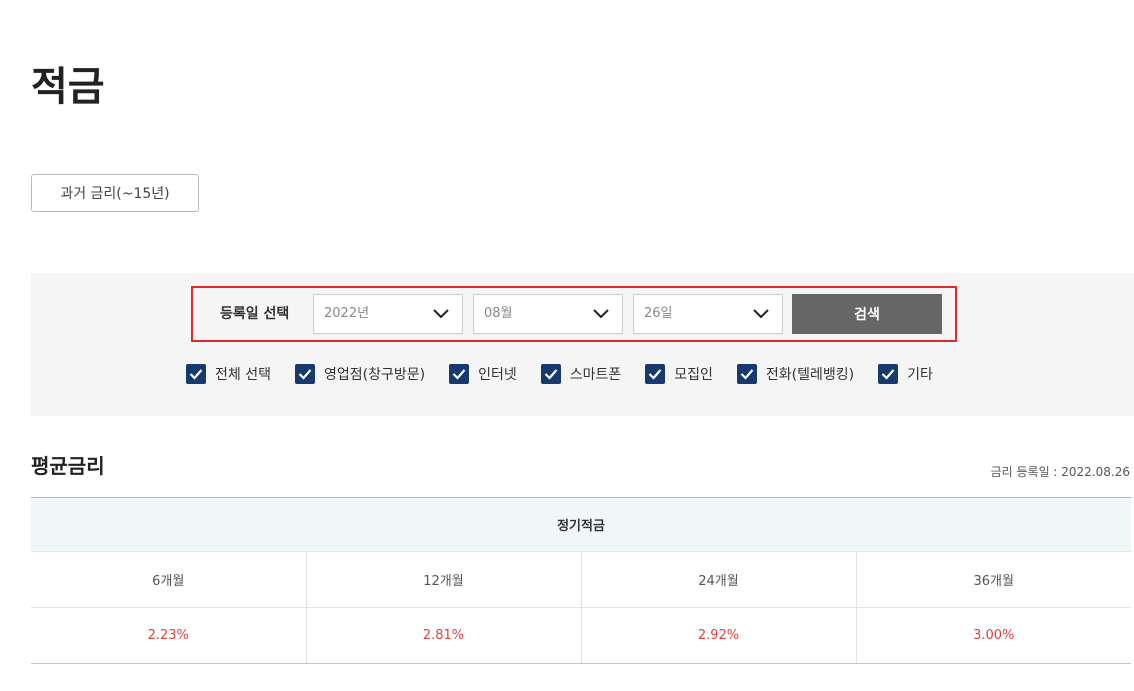 The height and width of the screenshot is (691, 1134). What do you see at coordinates (867, 314) in the screenshot?
I see `search-button: 검색` at bounding box center [867, 314].